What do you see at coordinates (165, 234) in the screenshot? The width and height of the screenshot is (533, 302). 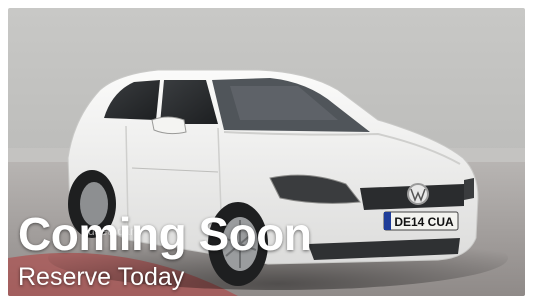 I see `coming-soon-headline: Coming Soon` at bounding box center [165, 234].